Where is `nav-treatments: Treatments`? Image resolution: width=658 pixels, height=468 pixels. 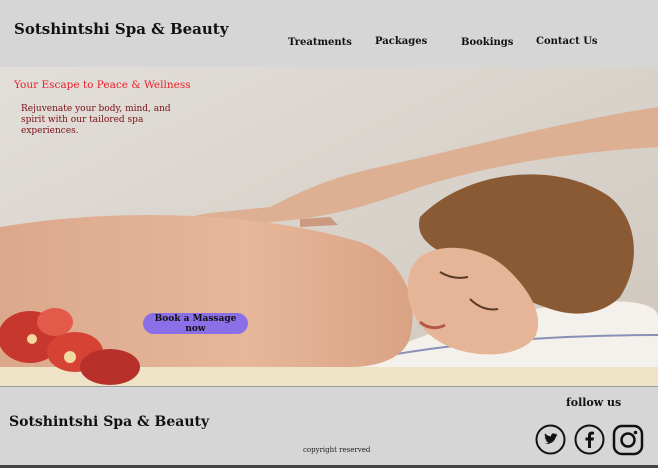 nav-treatments: Treatments is located at coordinates (320, 42).